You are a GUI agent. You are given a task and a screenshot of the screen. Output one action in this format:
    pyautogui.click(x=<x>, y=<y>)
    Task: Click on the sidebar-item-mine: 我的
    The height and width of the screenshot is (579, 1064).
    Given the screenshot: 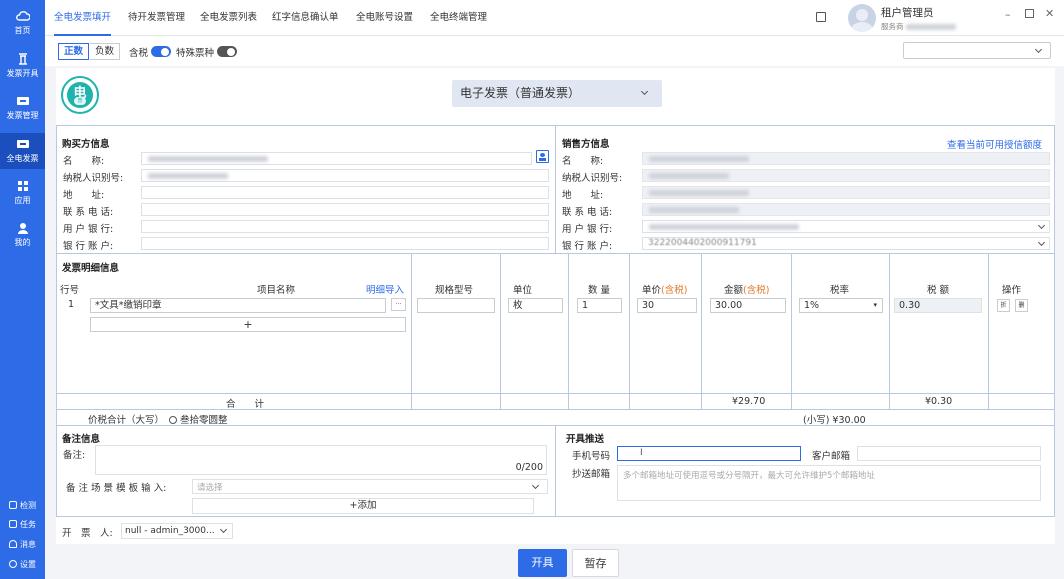 What is the action you would take?
    pyautogui.click(x=22, y=235)
    